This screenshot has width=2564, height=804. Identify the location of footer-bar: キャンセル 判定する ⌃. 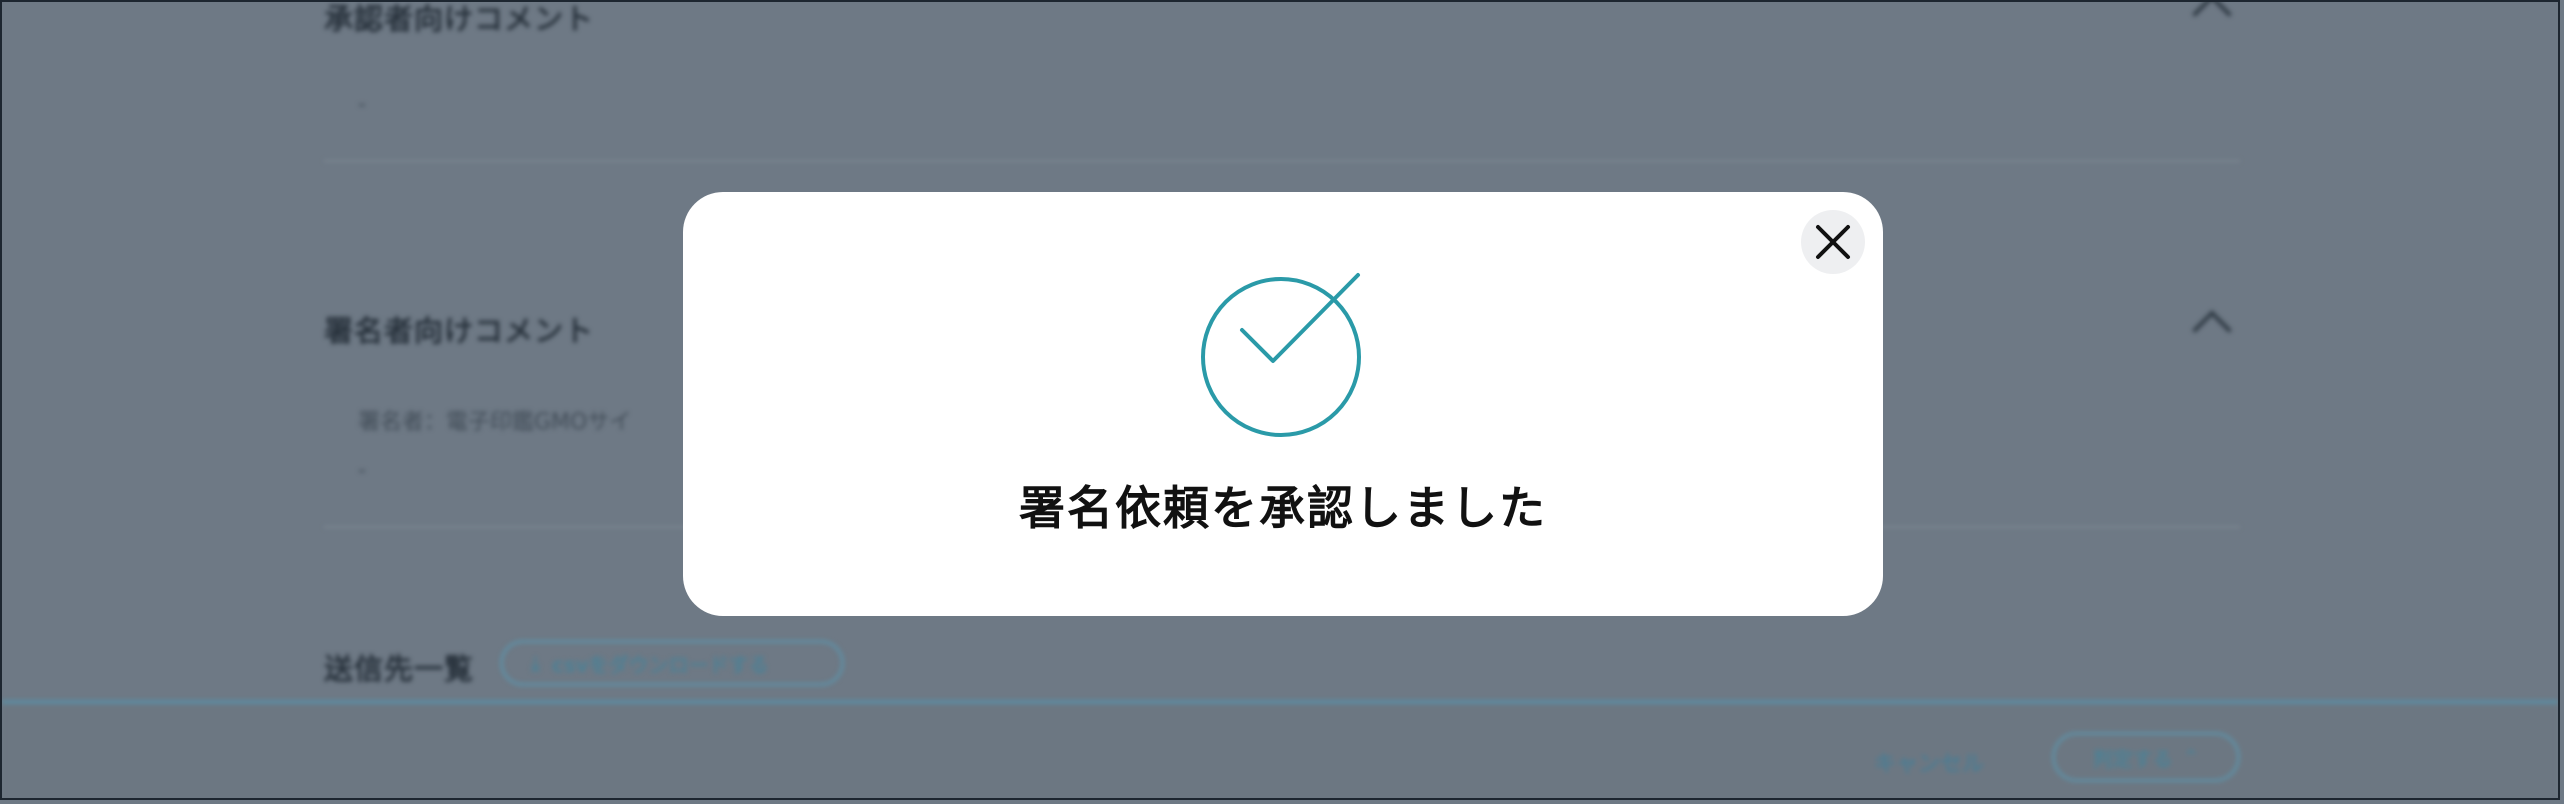
(1280, 749).